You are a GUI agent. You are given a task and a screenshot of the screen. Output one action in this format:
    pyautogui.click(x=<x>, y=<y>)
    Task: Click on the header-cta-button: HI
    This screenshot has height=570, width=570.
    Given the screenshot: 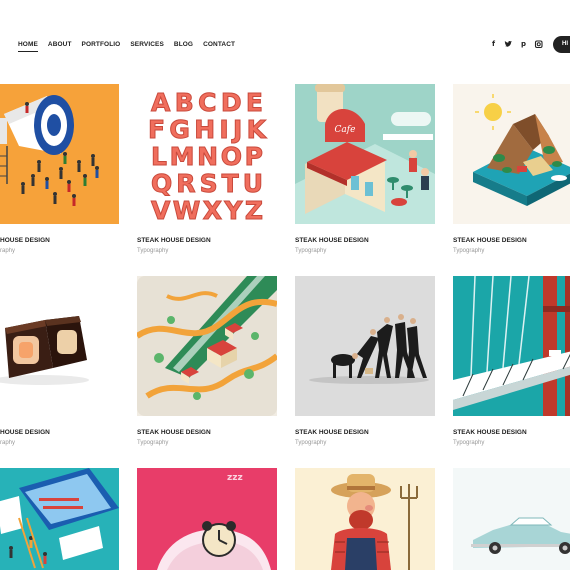 What is the action you would take?
    pyautogui.click(x=561, y=44)
    